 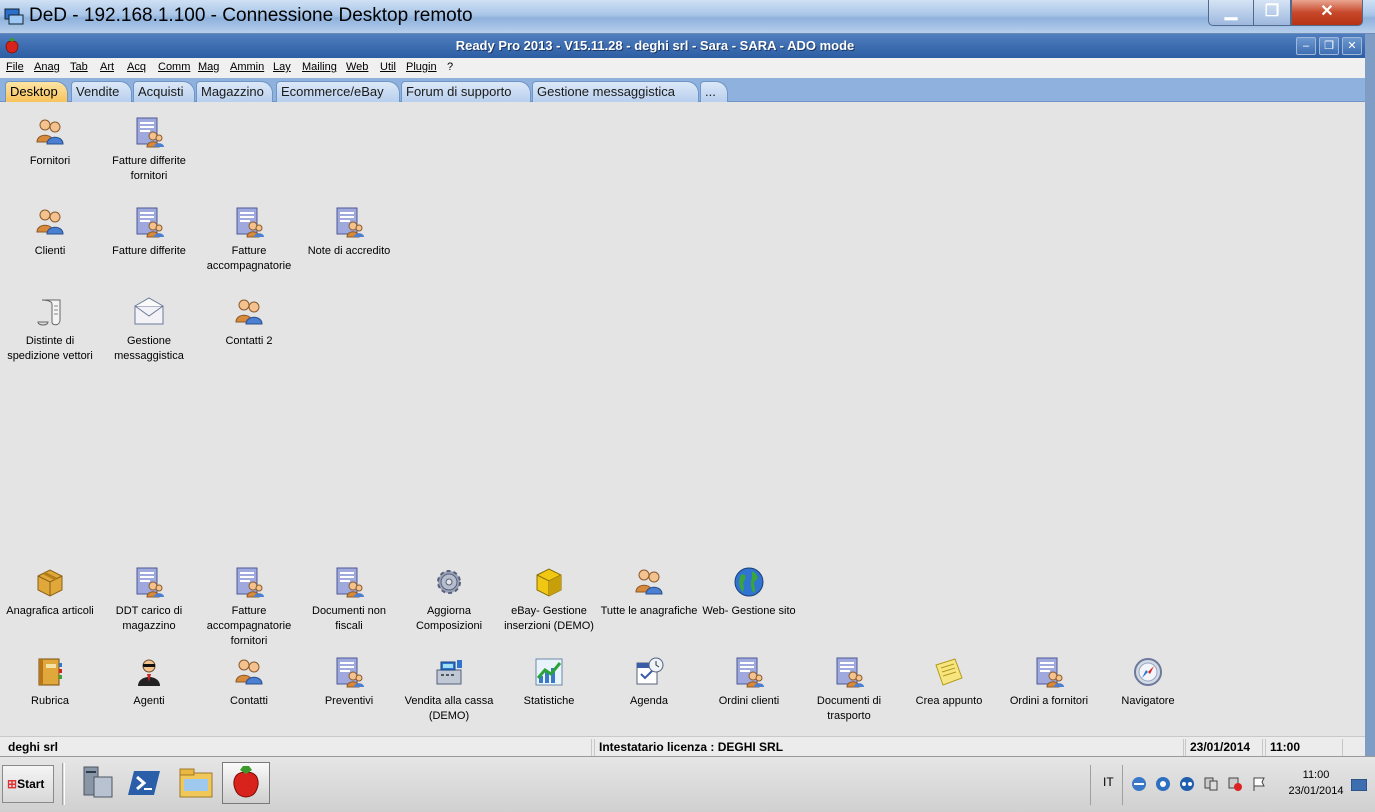 What do you see at coordinates (749, 682) in the screenshot?
I see `desktop-shortcut-ordini-clienti: Ordini clienti` at bounding box center [749, 682].